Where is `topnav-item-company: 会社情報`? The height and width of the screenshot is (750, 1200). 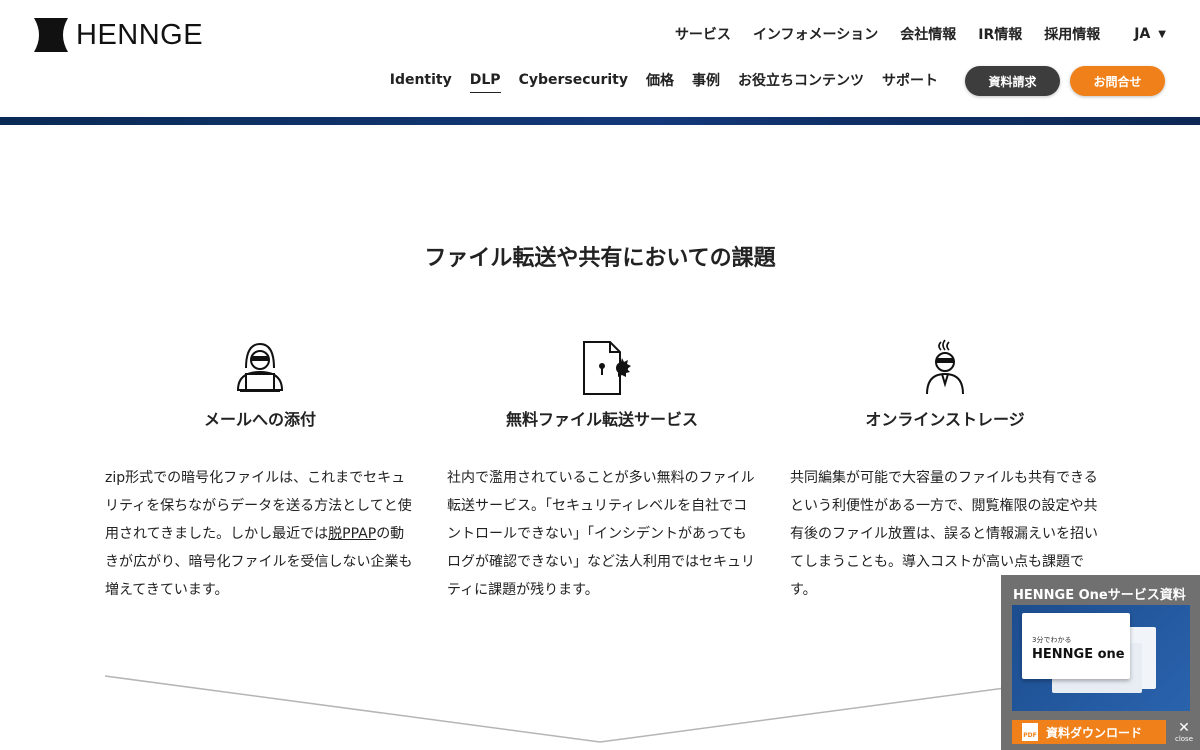 topnav-item-company: 会社情報 is located at coordinates (928, 34).